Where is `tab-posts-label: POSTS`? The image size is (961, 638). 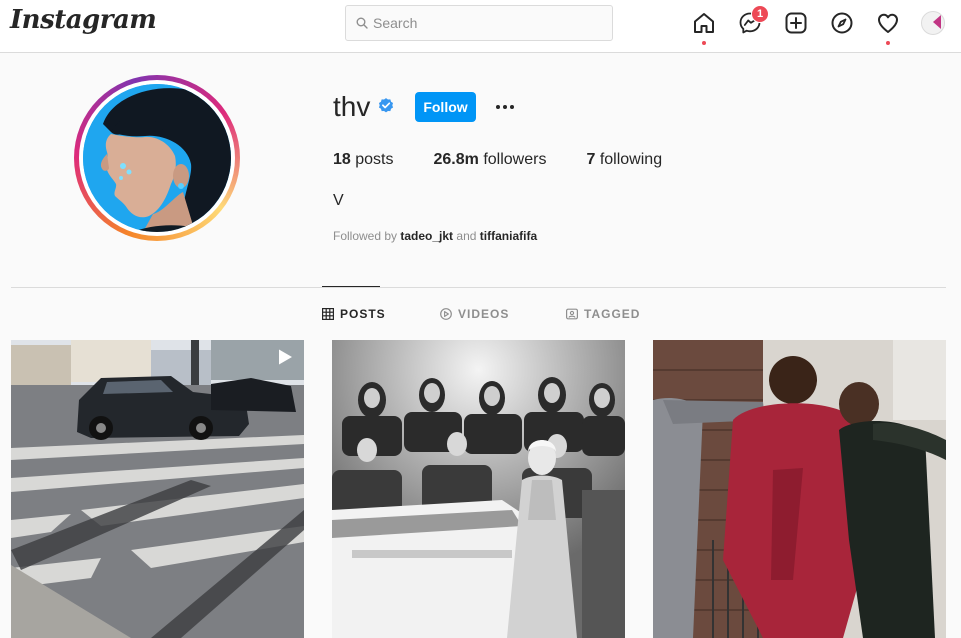 tab-posts-label: POSTS is located at coordinates (363, 314).